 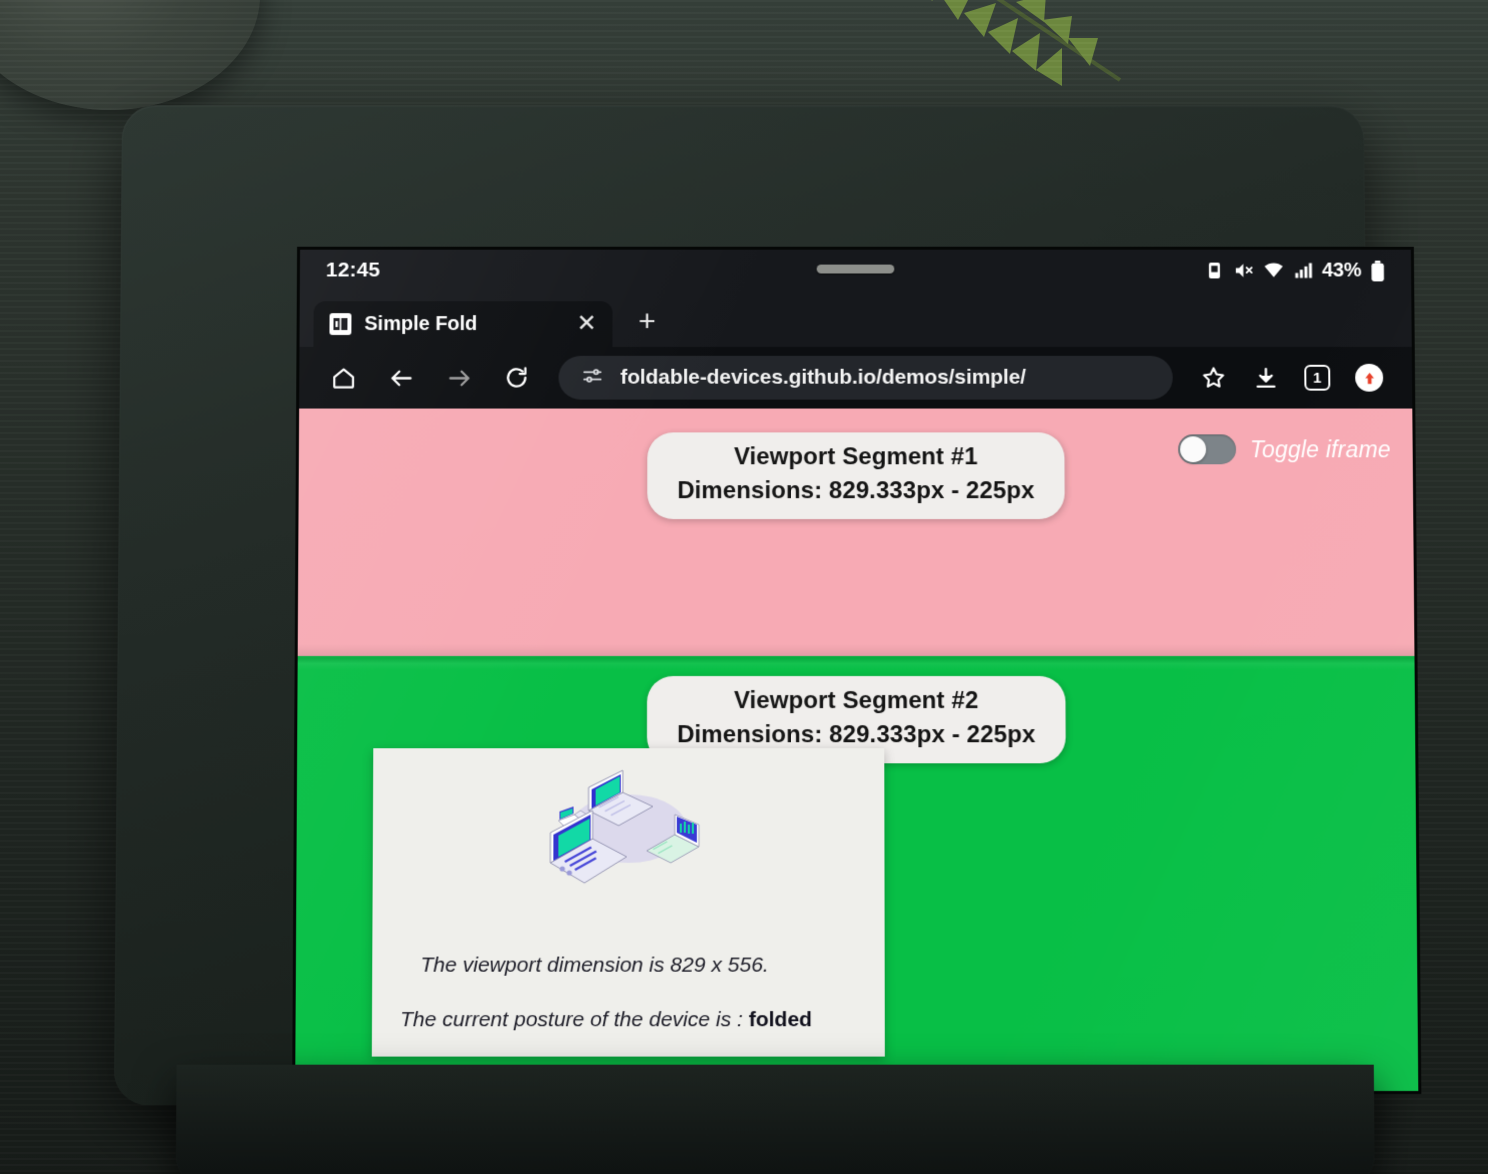 I want to click on tab-title: Simple Fold, so click(x=421, y=323).